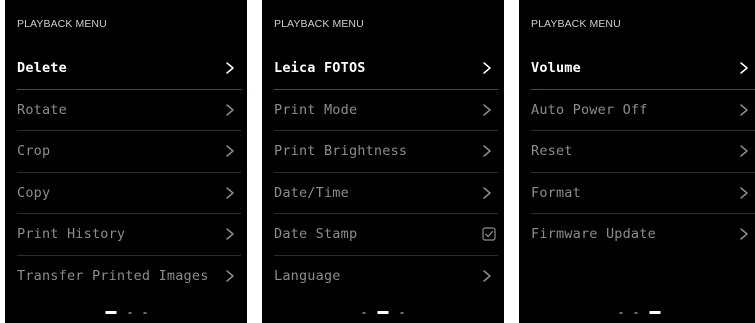 This screenshot has width=755, height=323. Describe the element at coordinates (556, 192) in the screenshot. I see `menu-item-label: Format` at that location.